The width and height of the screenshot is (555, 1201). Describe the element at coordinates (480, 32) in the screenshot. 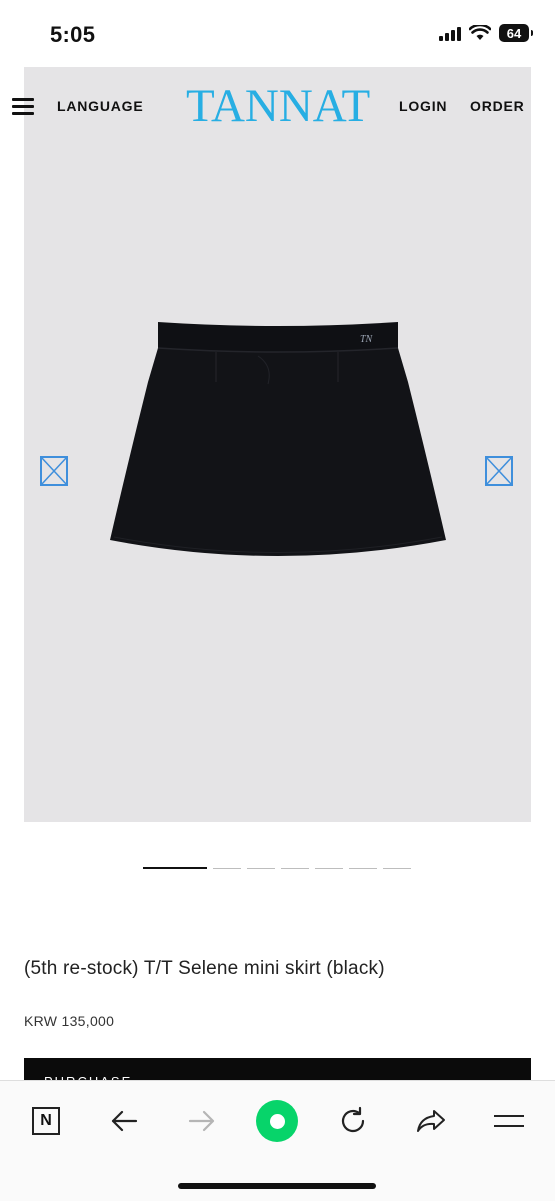

I see `wifi-icon` at that location.